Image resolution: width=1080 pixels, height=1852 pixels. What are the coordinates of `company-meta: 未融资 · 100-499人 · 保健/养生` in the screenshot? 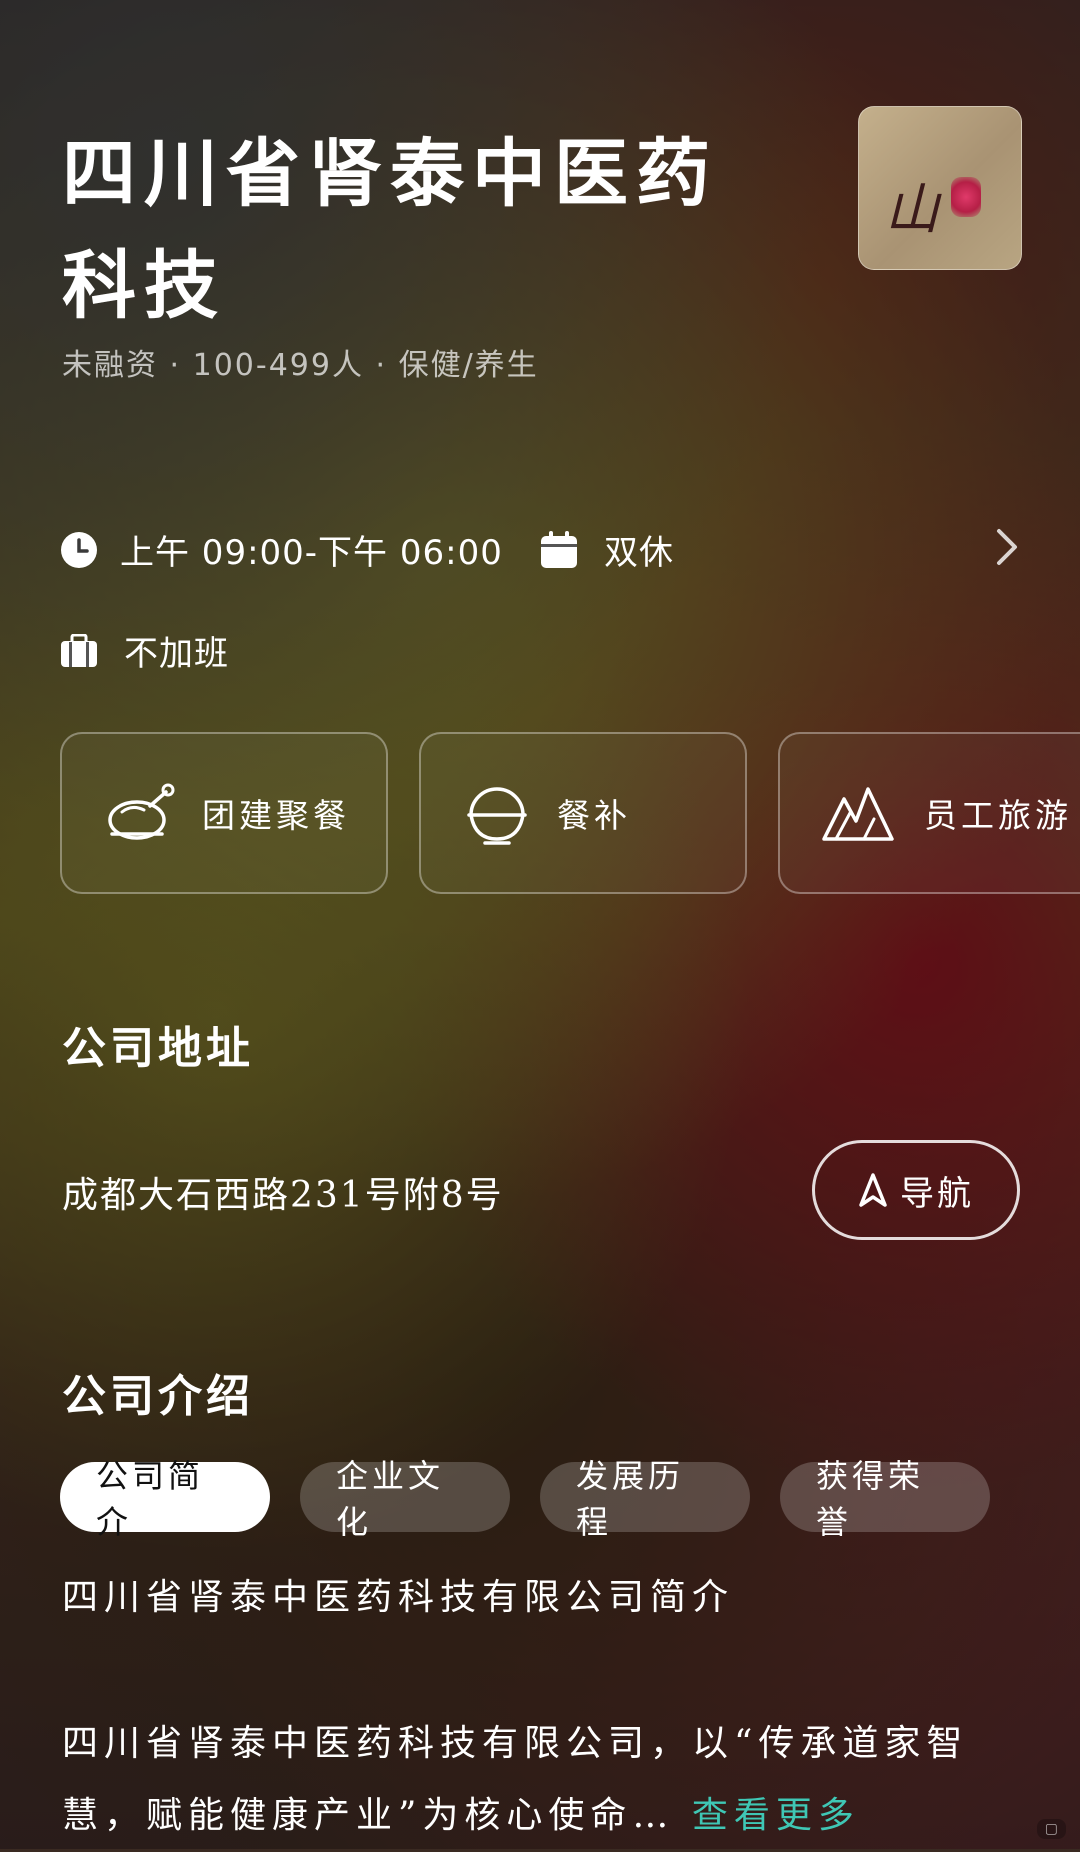 It's located at (300, 365).